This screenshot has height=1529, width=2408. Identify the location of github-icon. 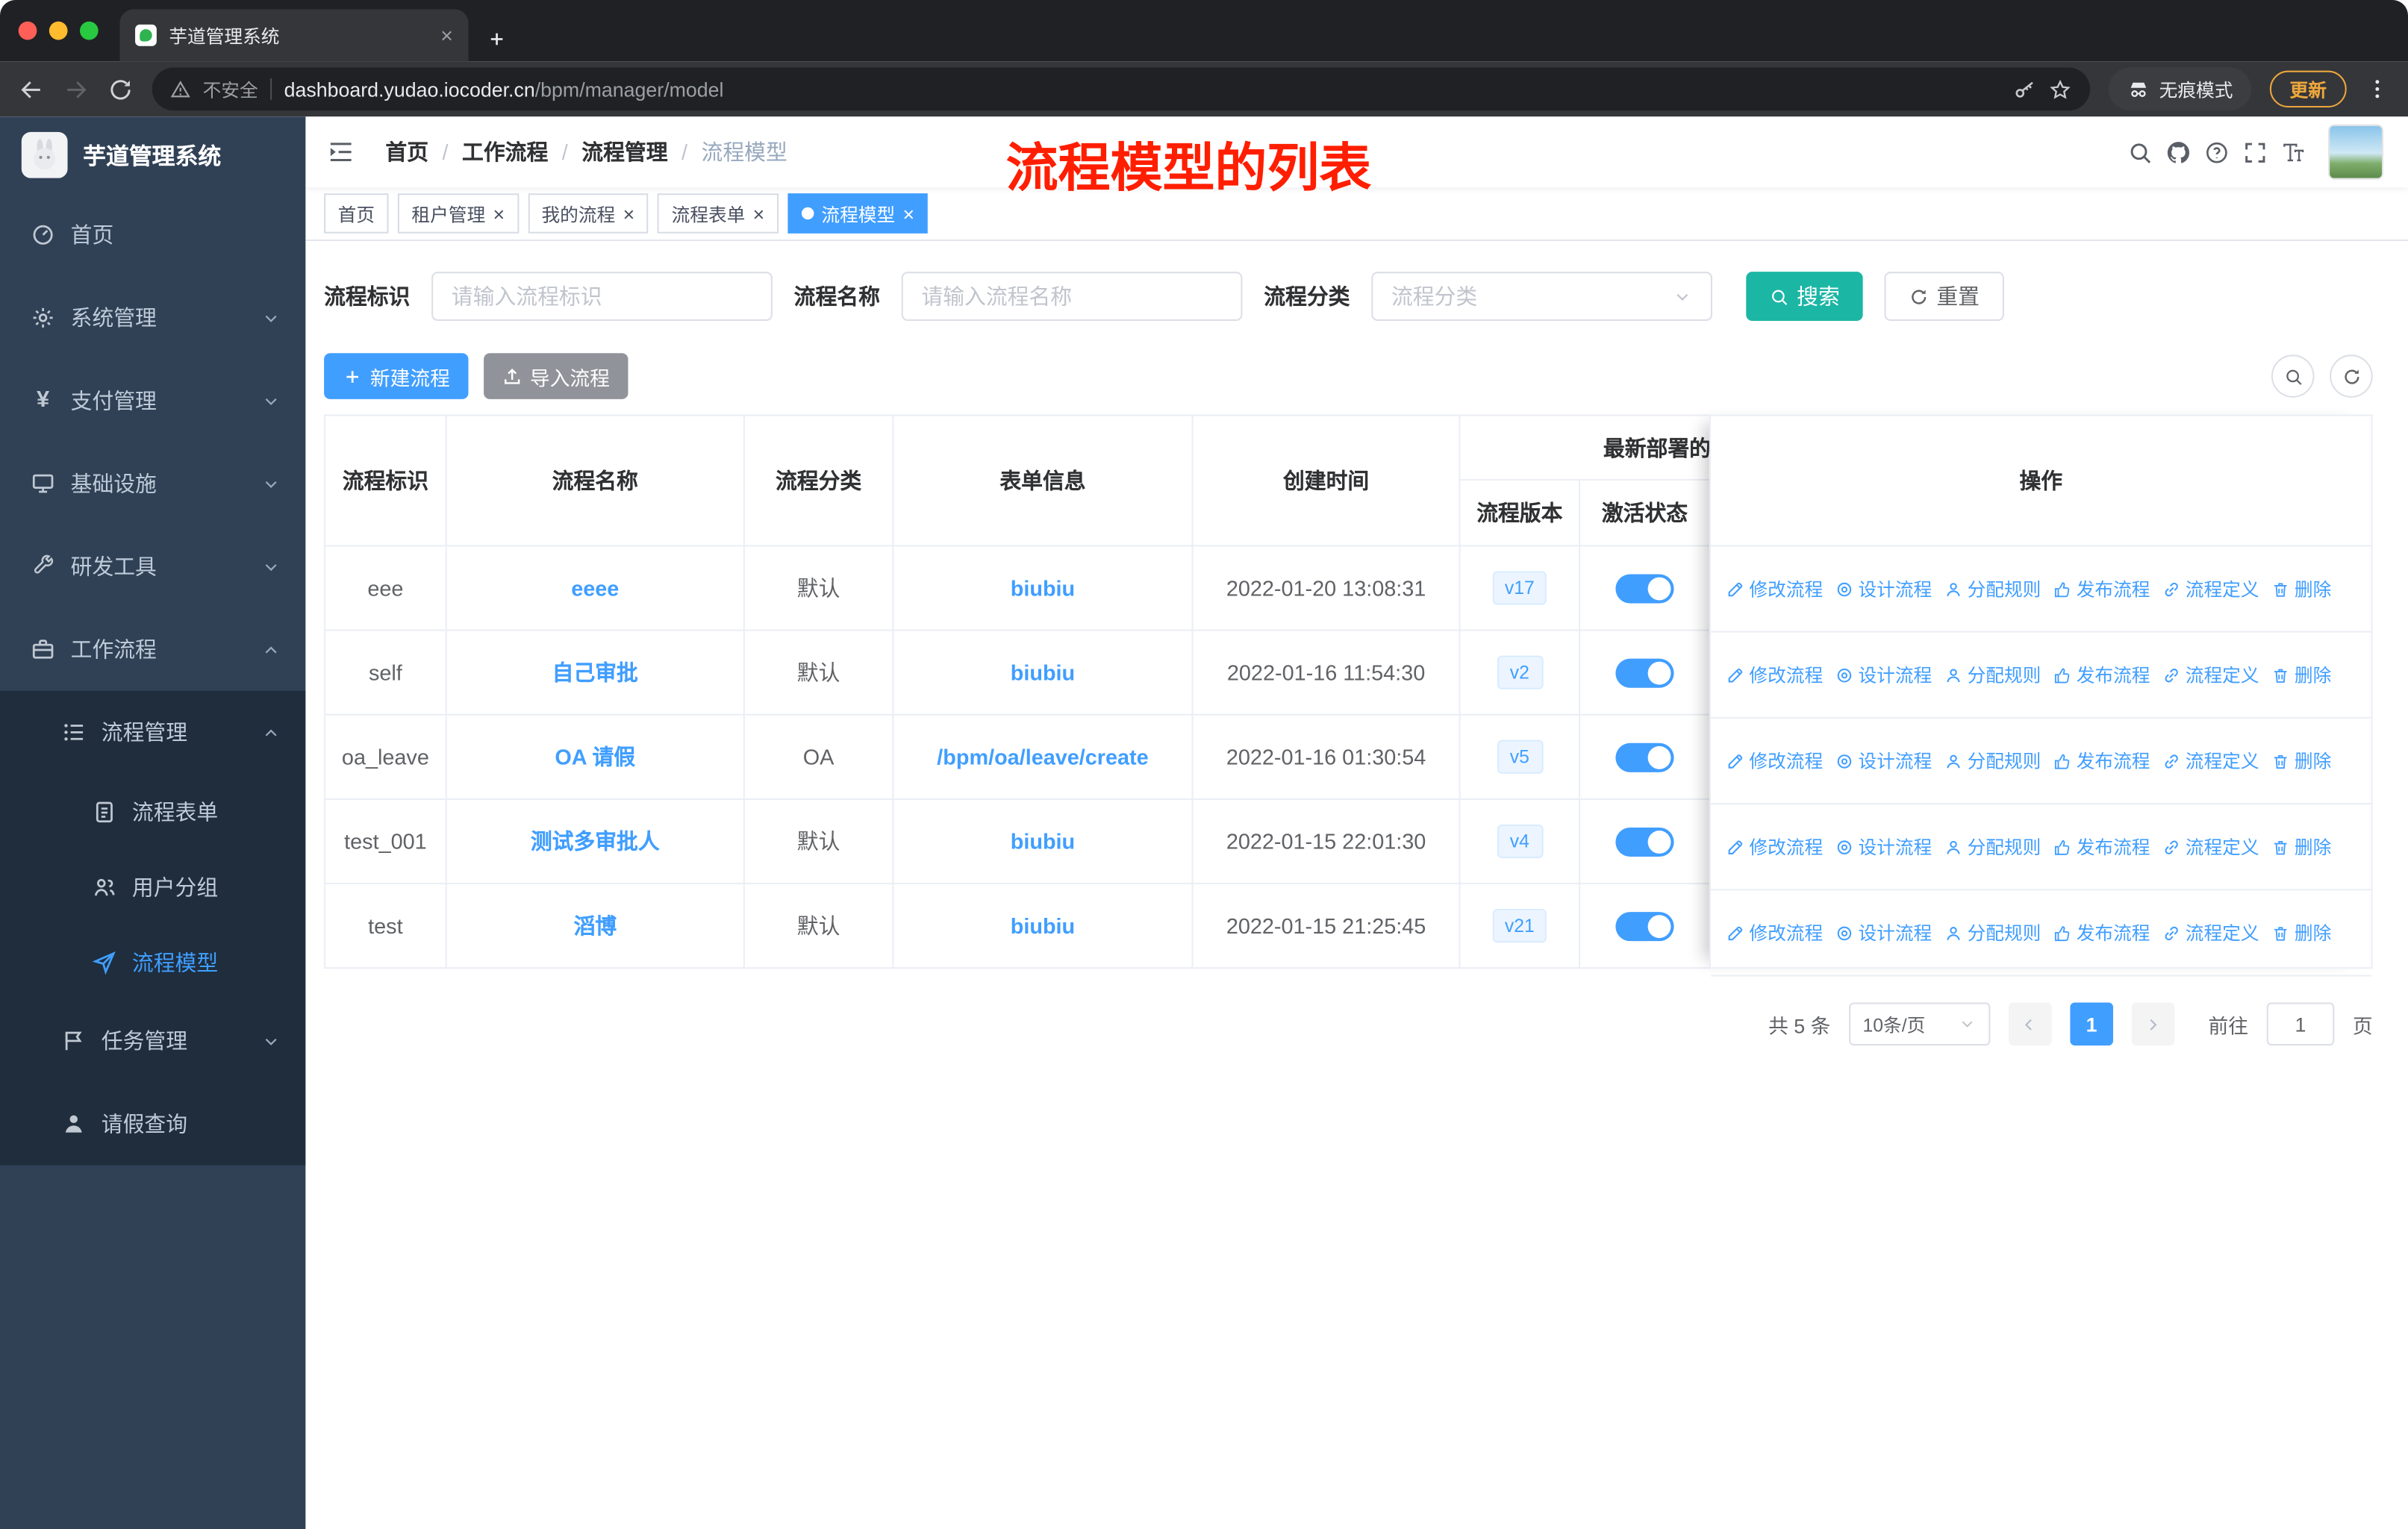
(2178, 152).